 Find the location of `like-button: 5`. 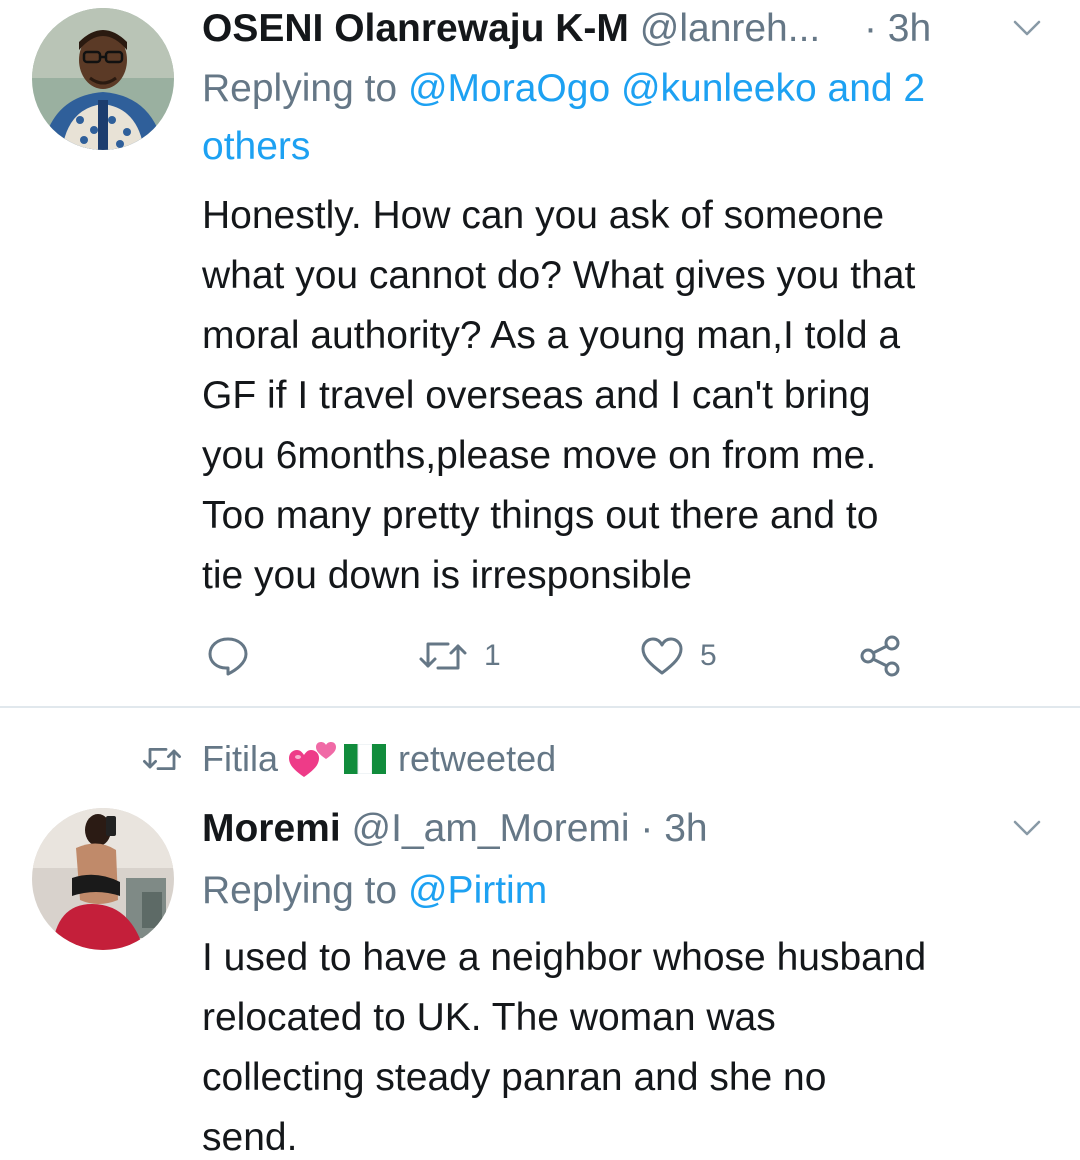

like-button: 5 is located at coordinates (678, 656).